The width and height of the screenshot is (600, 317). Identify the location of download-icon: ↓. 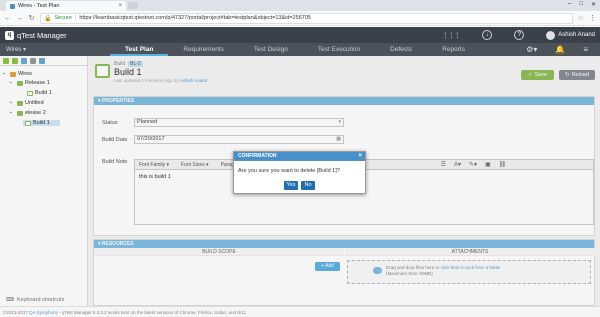
(487, 35).